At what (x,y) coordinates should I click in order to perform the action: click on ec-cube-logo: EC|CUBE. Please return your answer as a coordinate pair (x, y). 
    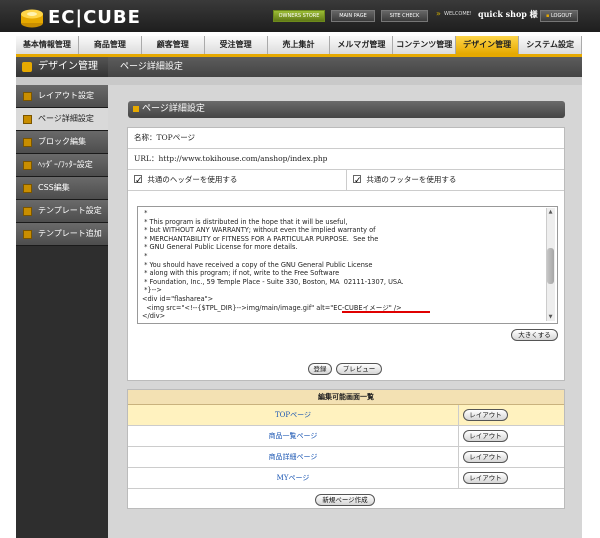
    Looking at the image, I should click on (85, 17).